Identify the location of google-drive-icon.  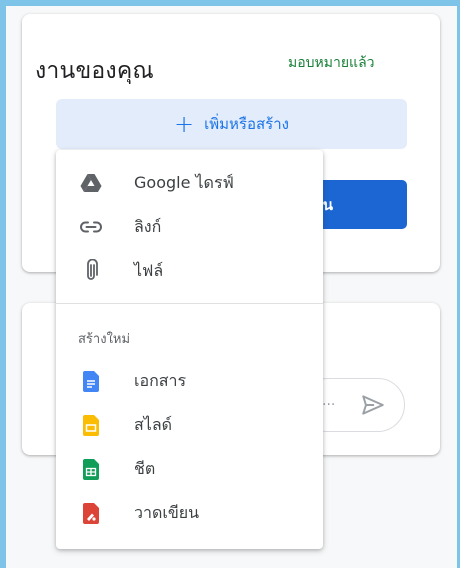
(91, 183).